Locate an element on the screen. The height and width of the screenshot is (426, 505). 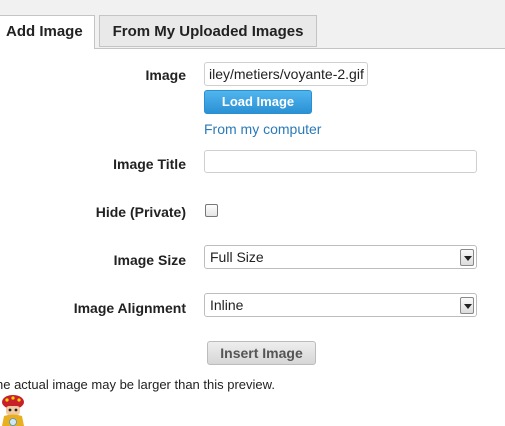
image-size-value: Full Size is located at coordinates (237, 257).